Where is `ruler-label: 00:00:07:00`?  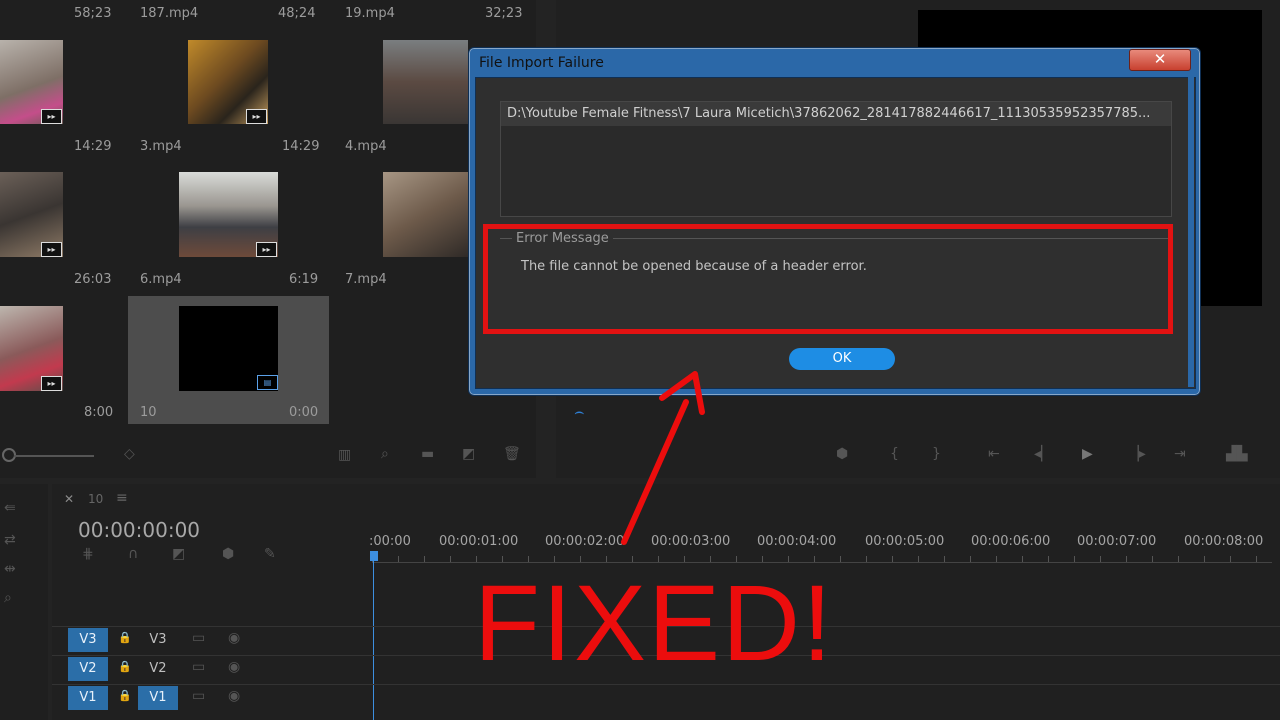 ruler-label: 00:00:07:00 is located at coordinates (1117, 541).